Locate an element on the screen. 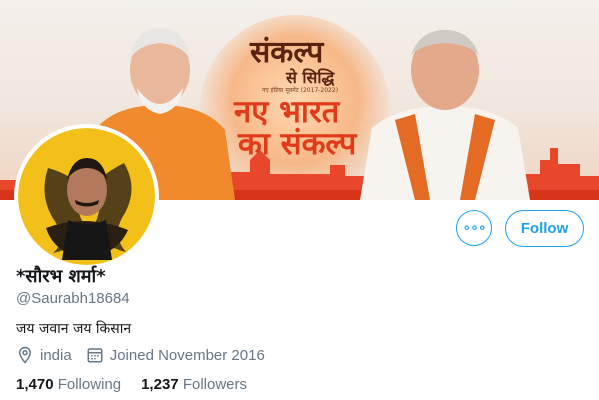 The width and height of the screenshot is (599, 400). display-name: *सौरभ शर्मा* is located at coordinates (61, 276).